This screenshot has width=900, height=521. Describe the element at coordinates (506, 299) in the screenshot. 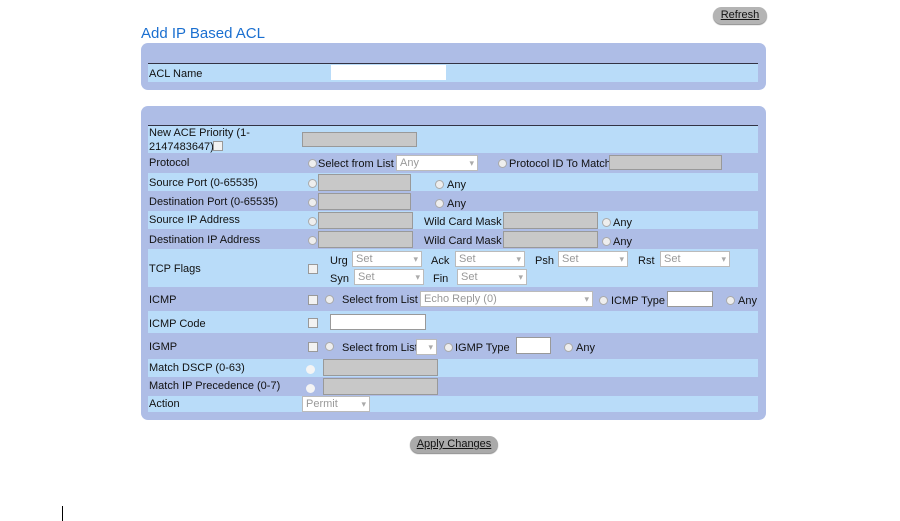

I see `icmp-select: Echo Reply (0)` at that location.